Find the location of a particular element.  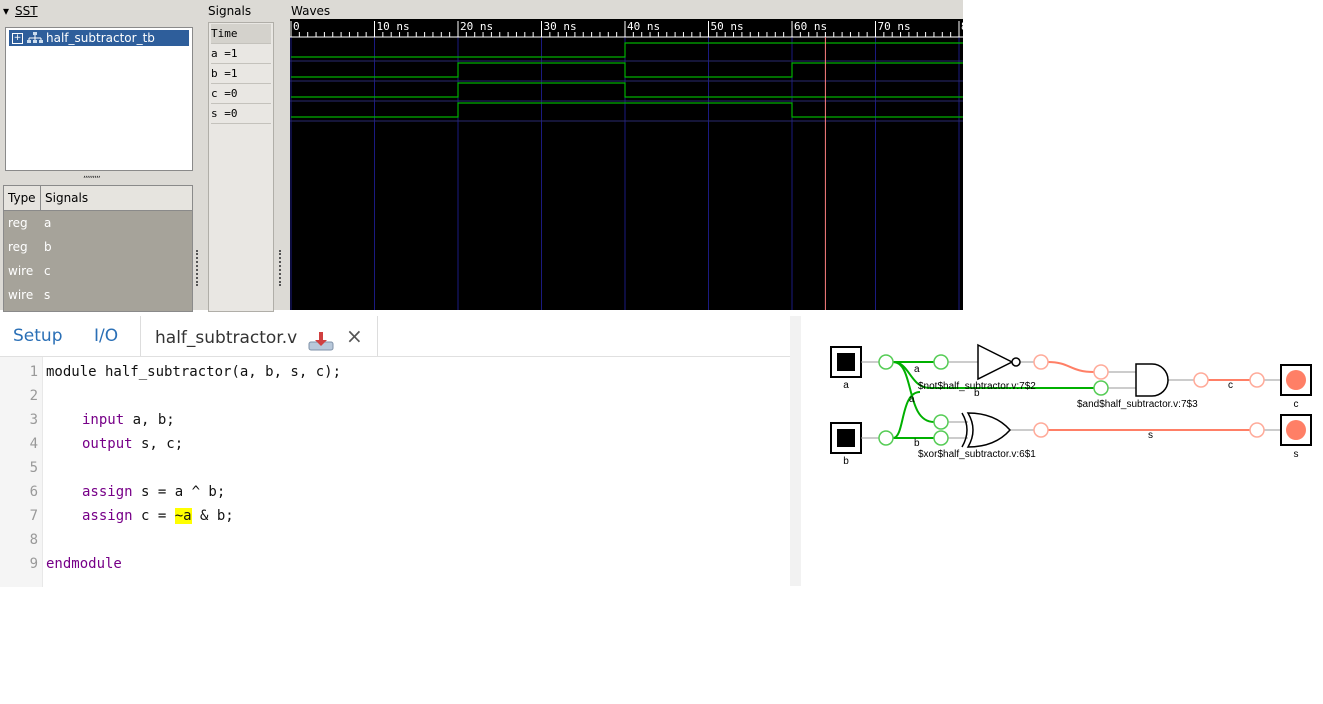

port-label-a: a is located at coordinates (846, 385).